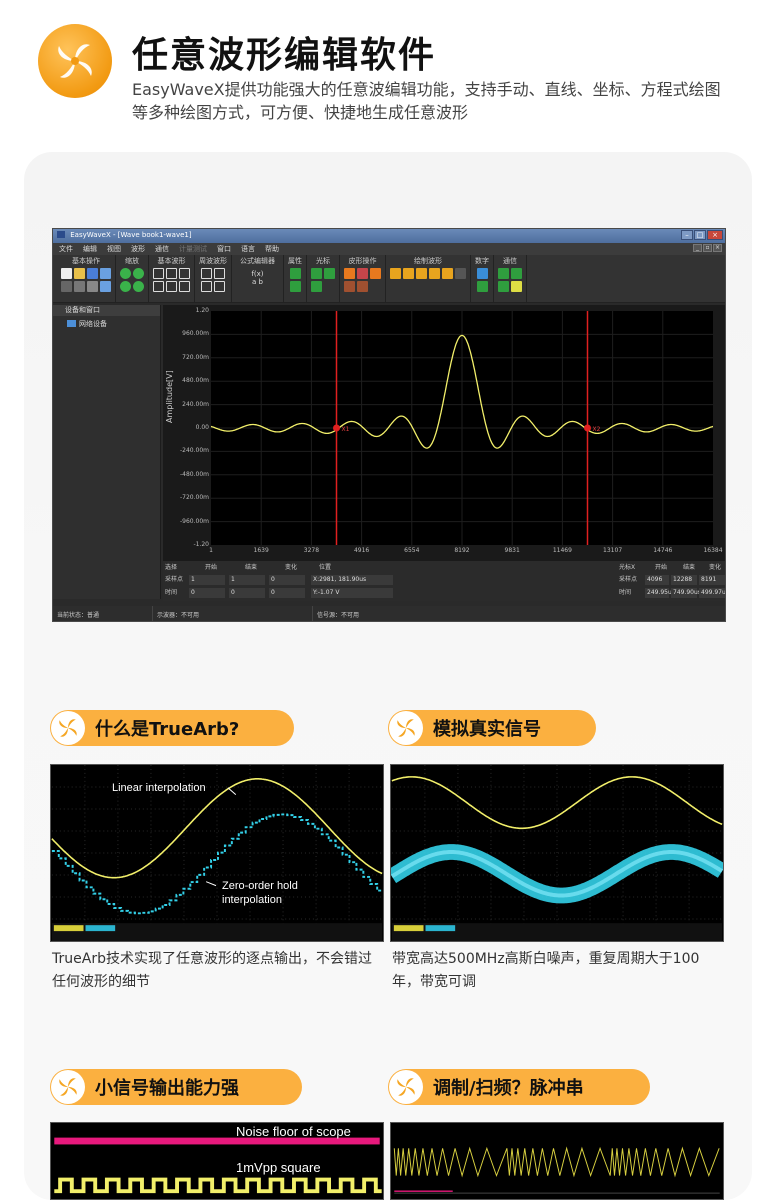  Describe the element at coordinates (428, 278) in the screenshot. I see `toolbar-group-draw-wave: 绘制波形` at that location.